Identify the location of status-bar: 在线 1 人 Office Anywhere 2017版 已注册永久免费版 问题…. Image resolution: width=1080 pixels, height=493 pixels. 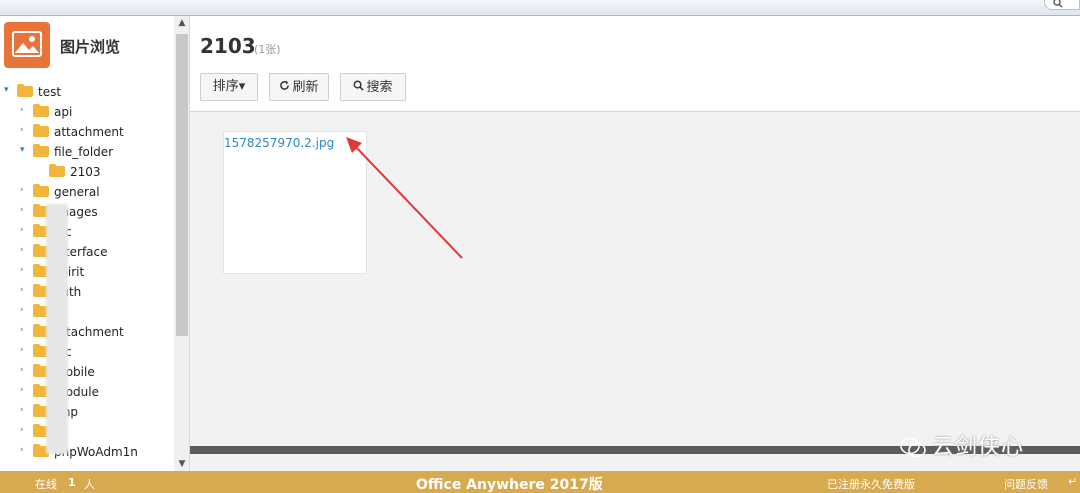
(540, 482).